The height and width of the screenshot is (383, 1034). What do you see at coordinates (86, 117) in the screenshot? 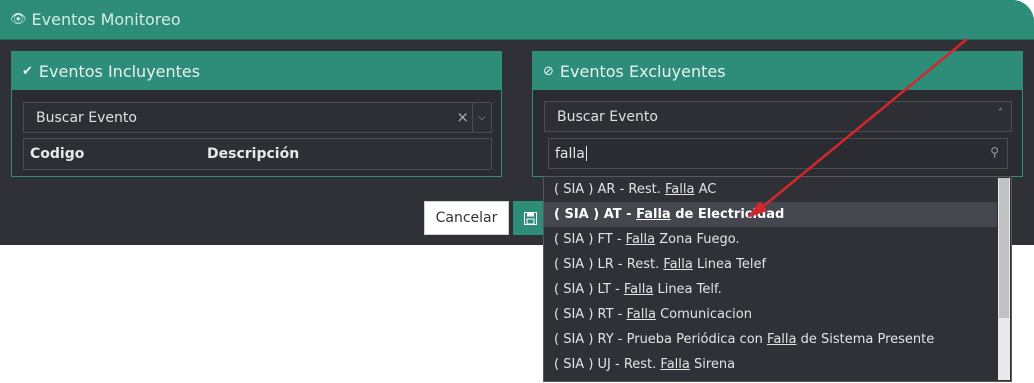
I see `included-select-placeholder: Buscar Evento` at bounding box center [86, 117].